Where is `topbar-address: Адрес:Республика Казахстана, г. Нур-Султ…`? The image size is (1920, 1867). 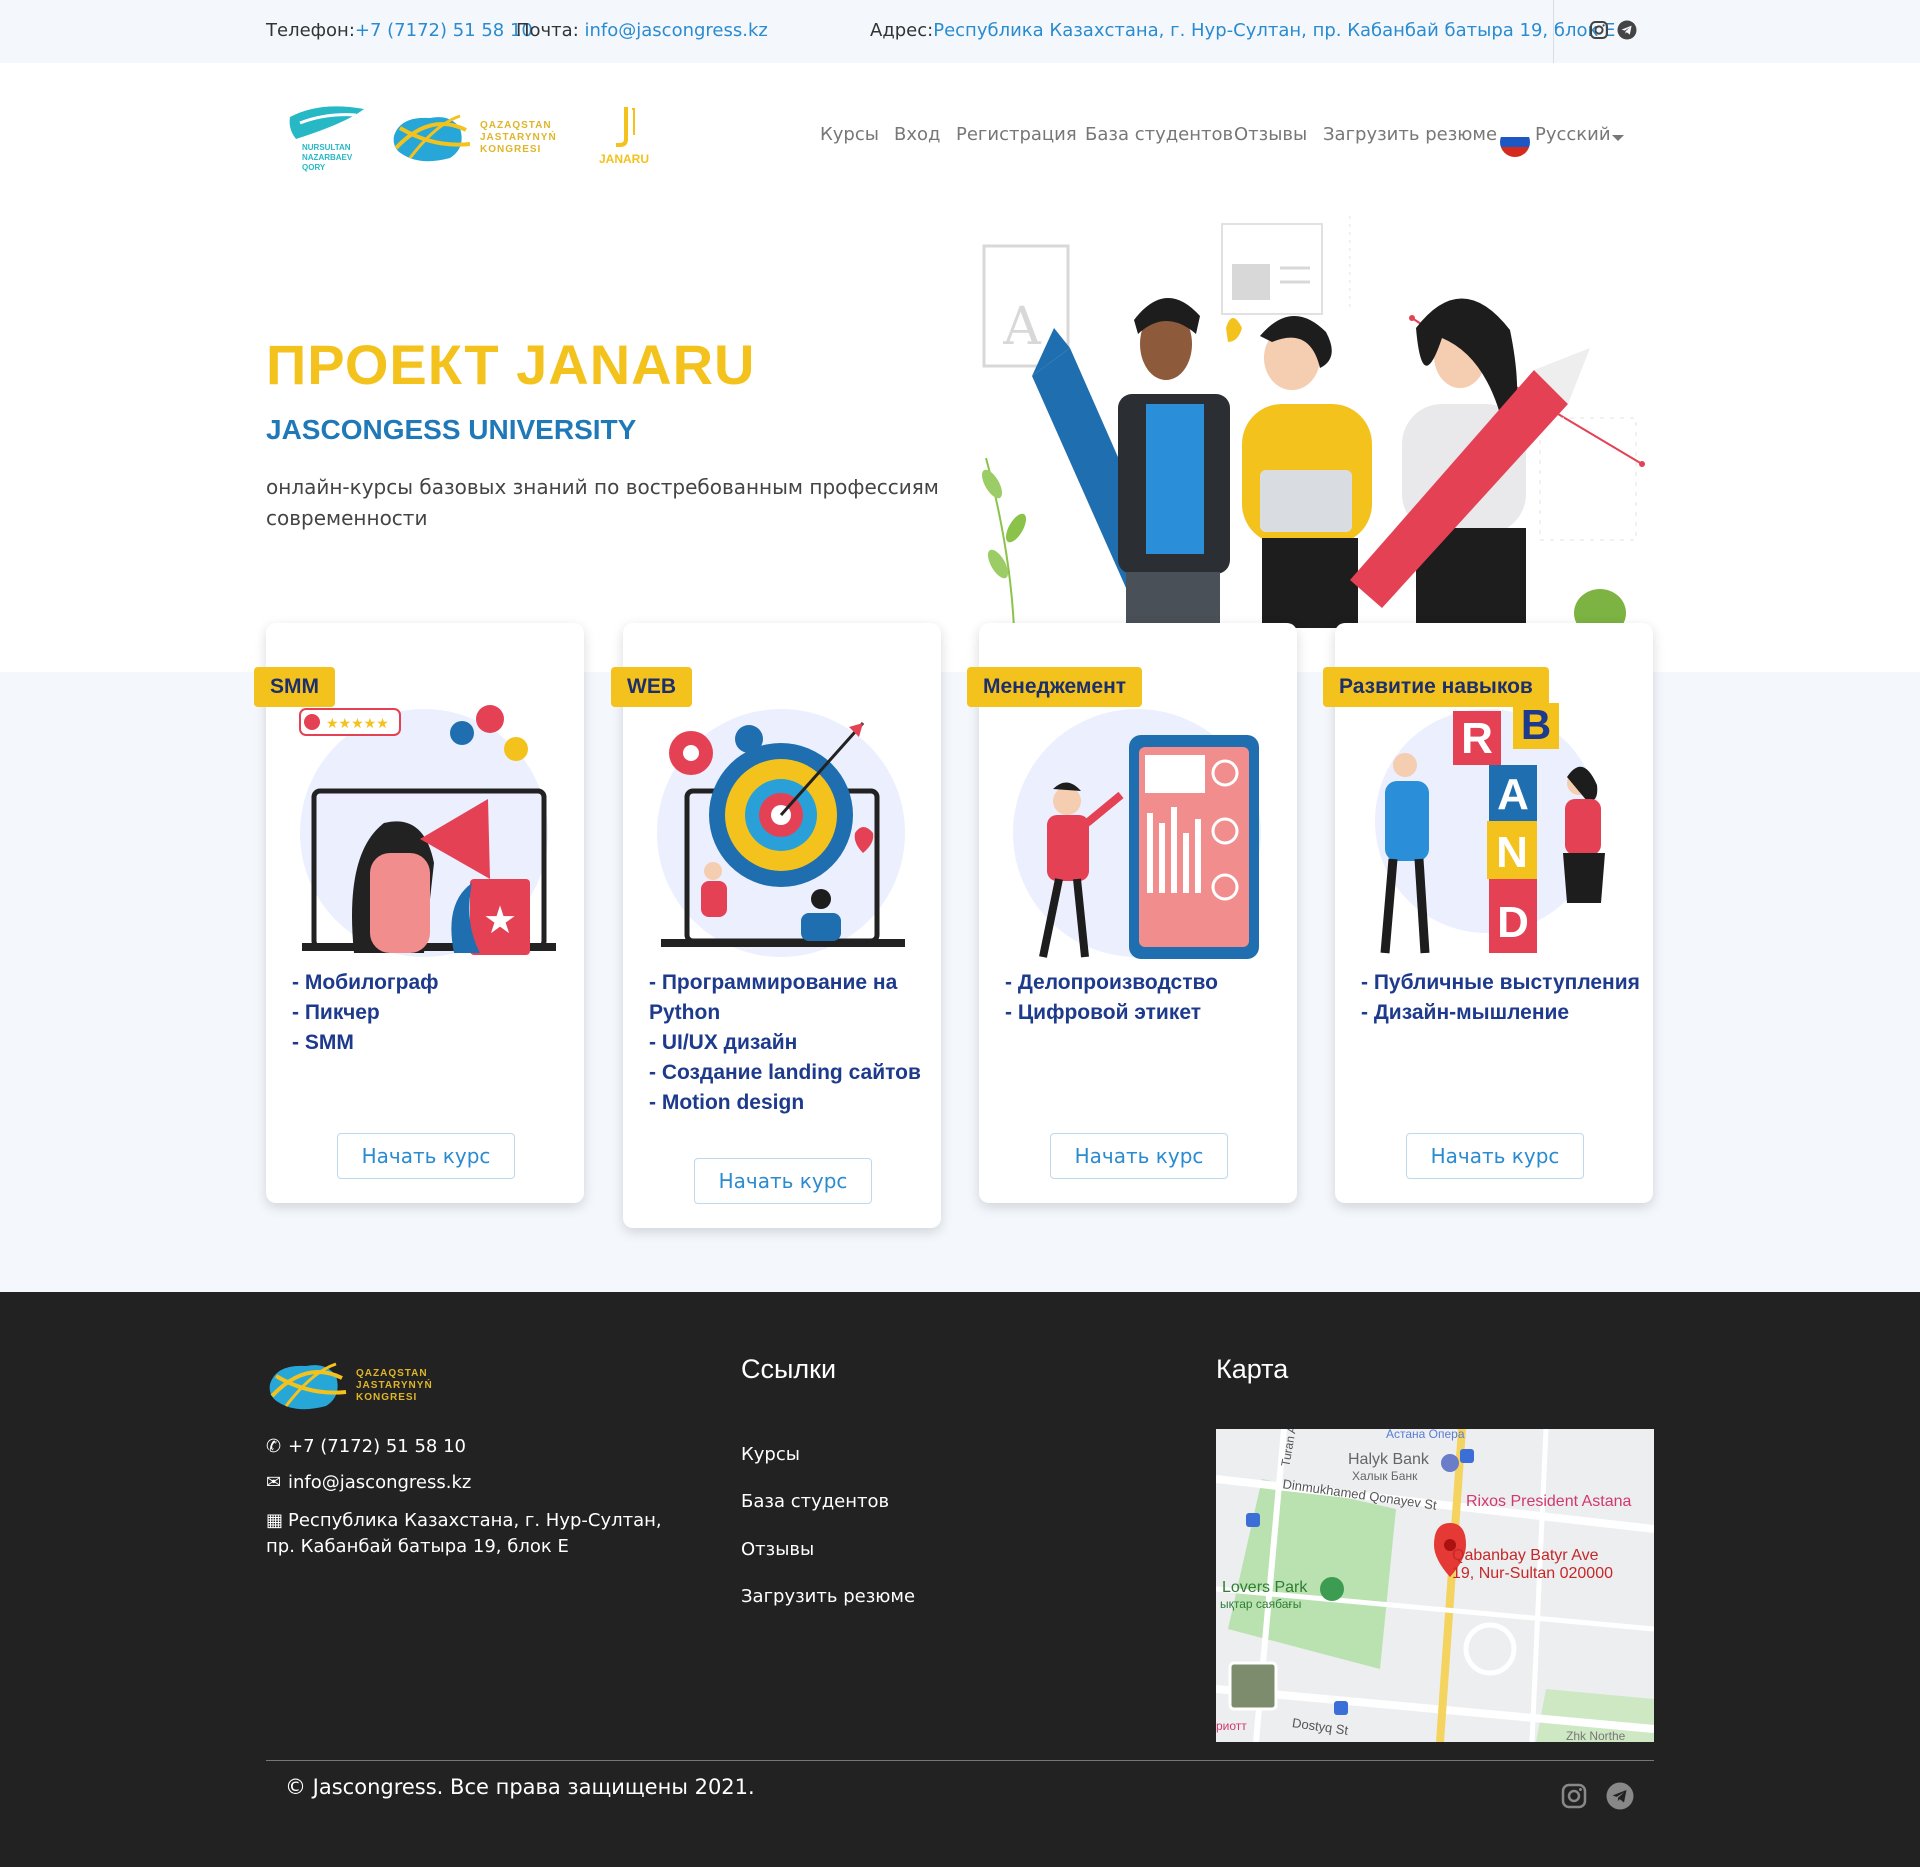 topbar-address: Адрес:Республика Казахстана, г. Нур-Султ… is located at coordinates (1242, 30).